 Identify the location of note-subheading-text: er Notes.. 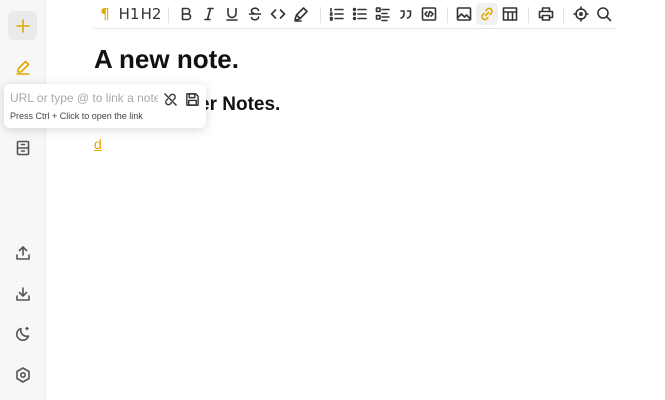
(240, 104).